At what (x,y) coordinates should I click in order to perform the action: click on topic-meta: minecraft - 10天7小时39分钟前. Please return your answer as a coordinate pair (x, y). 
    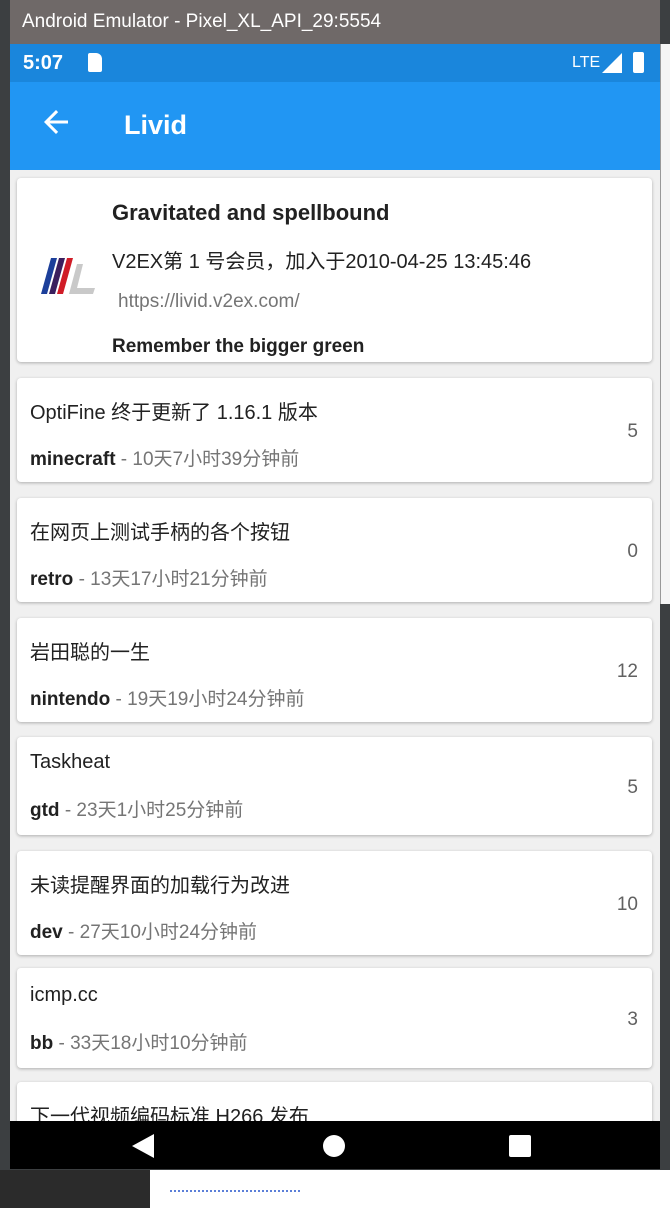
    Looking at the image, I should click on (164, 457).